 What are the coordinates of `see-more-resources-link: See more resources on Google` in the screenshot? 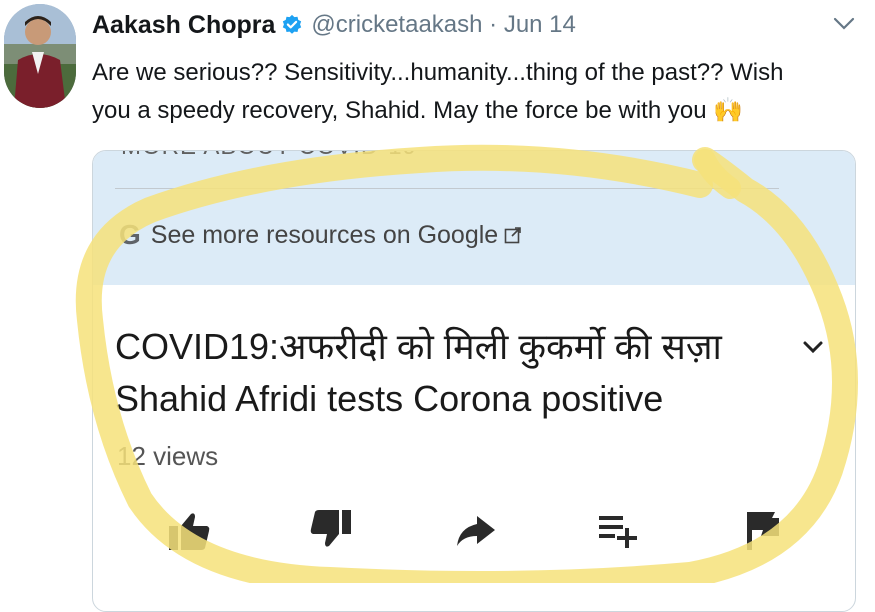 It's located at (324, 235).